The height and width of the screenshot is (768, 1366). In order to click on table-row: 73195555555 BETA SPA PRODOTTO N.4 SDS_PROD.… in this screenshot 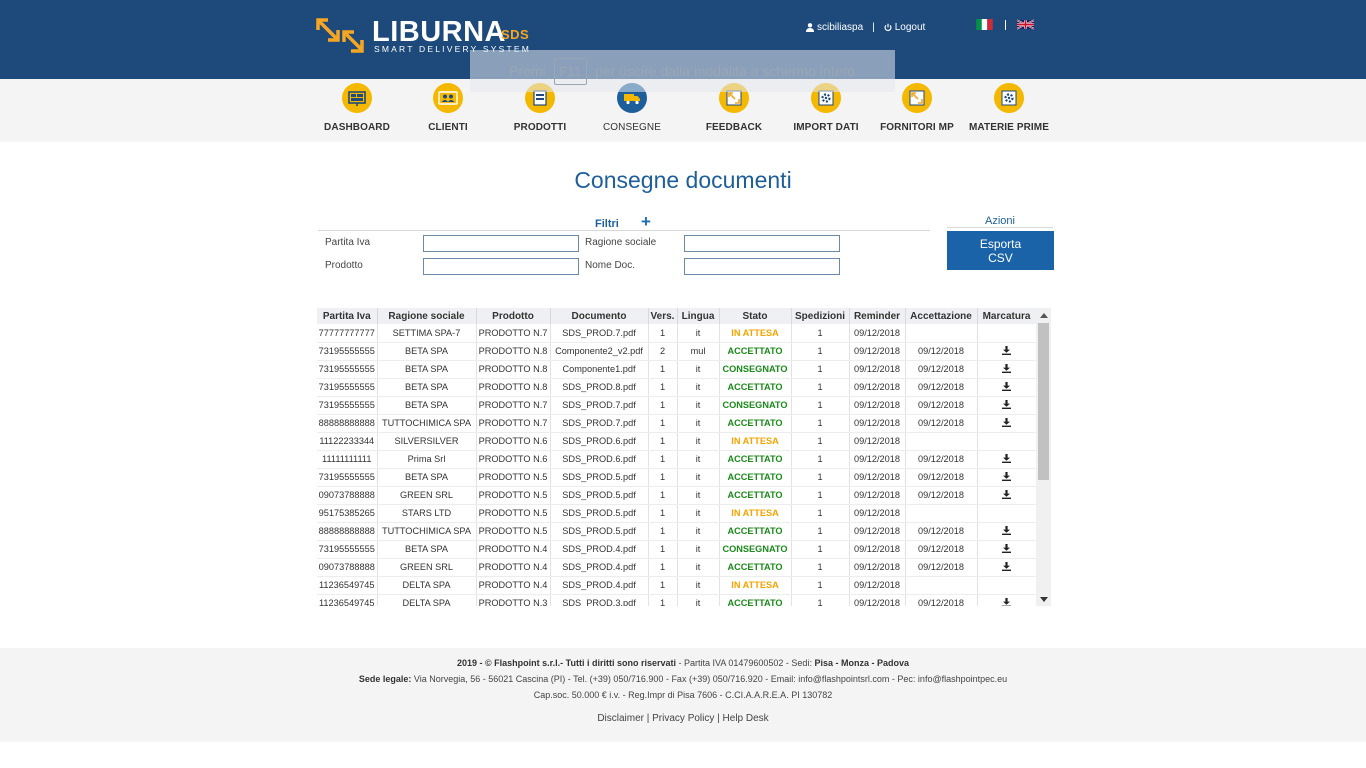, I will do `click(677, 549)`.